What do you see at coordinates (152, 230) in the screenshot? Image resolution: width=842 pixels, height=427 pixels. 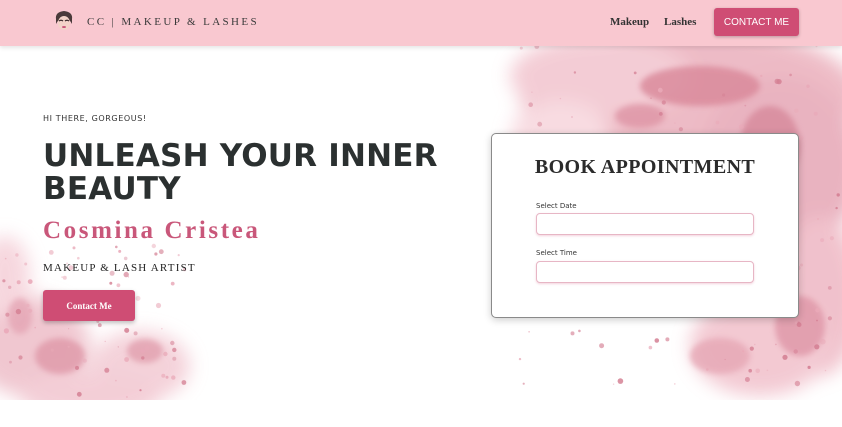 I see `artist-name: Cosmina Cristea` at bounding box center [152, 230].